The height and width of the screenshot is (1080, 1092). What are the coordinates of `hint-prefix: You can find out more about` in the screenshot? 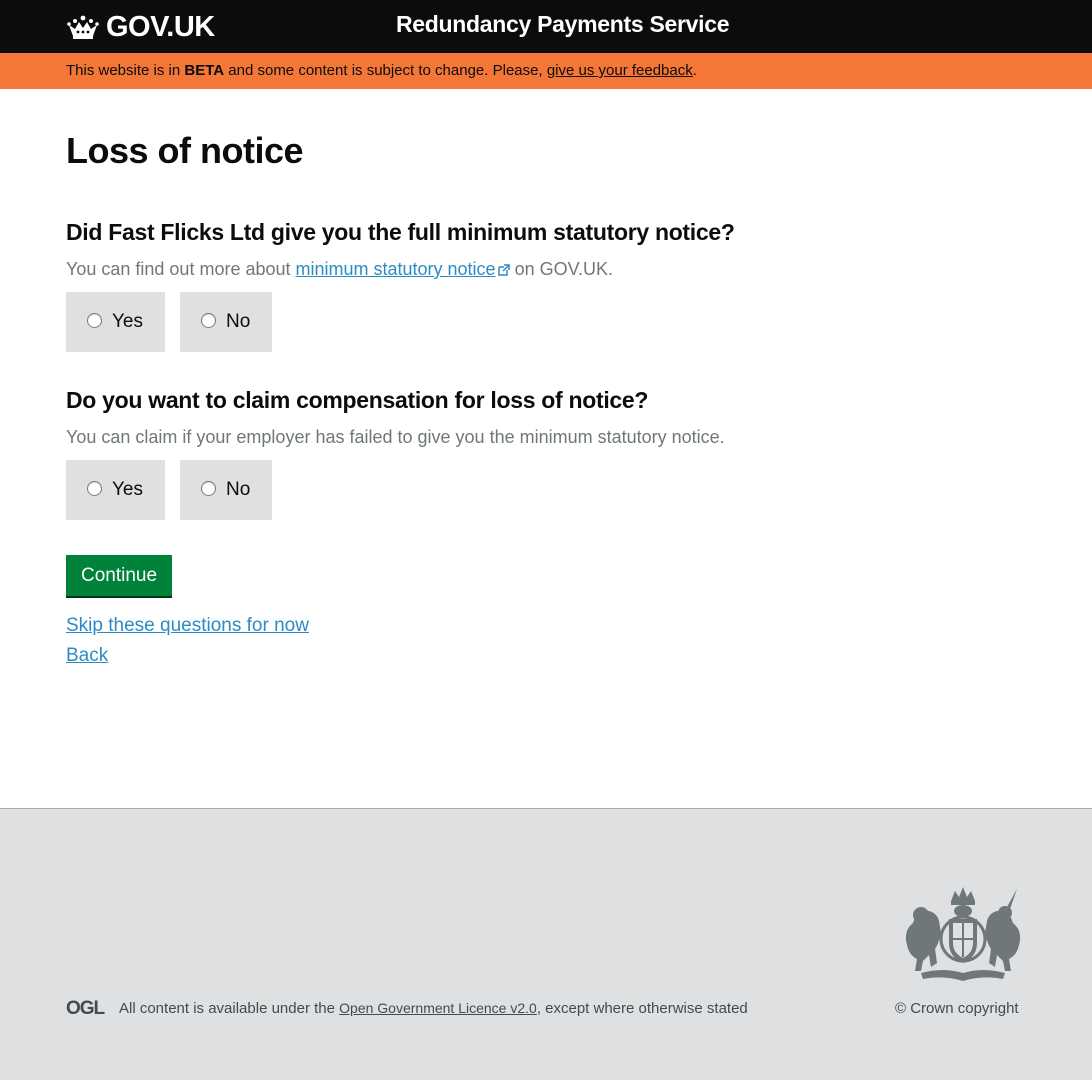 It's located at (181, 269).